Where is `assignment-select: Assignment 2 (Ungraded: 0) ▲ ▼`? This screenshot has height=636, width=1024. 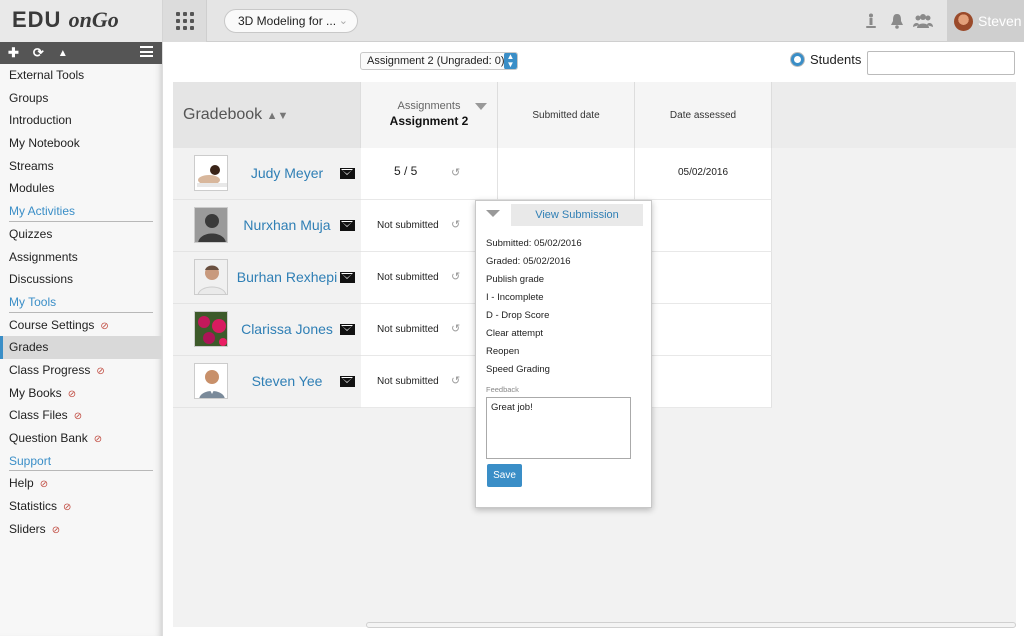 assignment-select: Assignment 2 (Ungraded: 0) ▲ ▼ is located at coordinates (439, 61).